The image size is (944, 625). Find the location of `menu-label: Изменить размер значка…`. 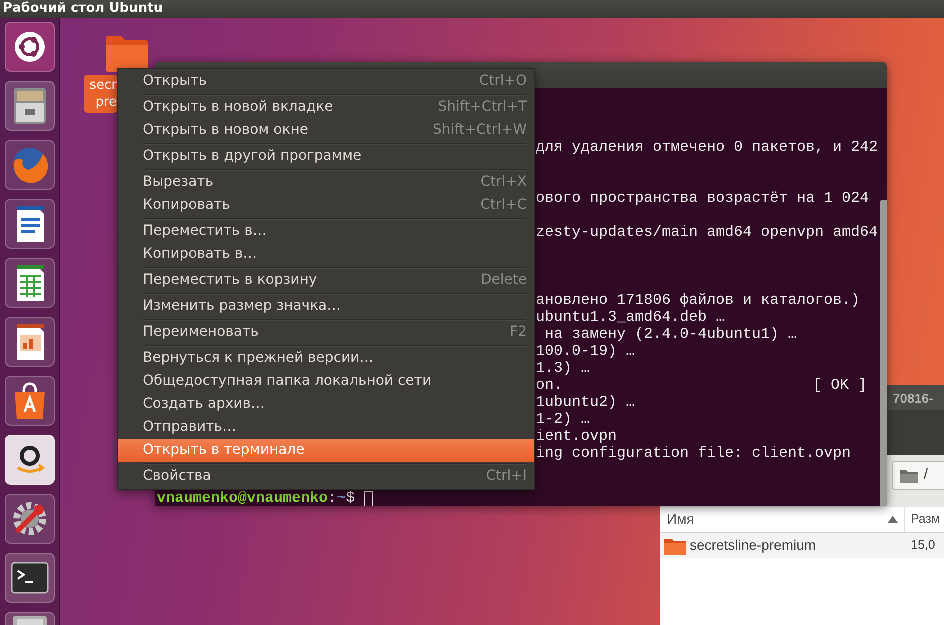

menu-label: Изменить размер значка… is located at coordinates (242, 306).